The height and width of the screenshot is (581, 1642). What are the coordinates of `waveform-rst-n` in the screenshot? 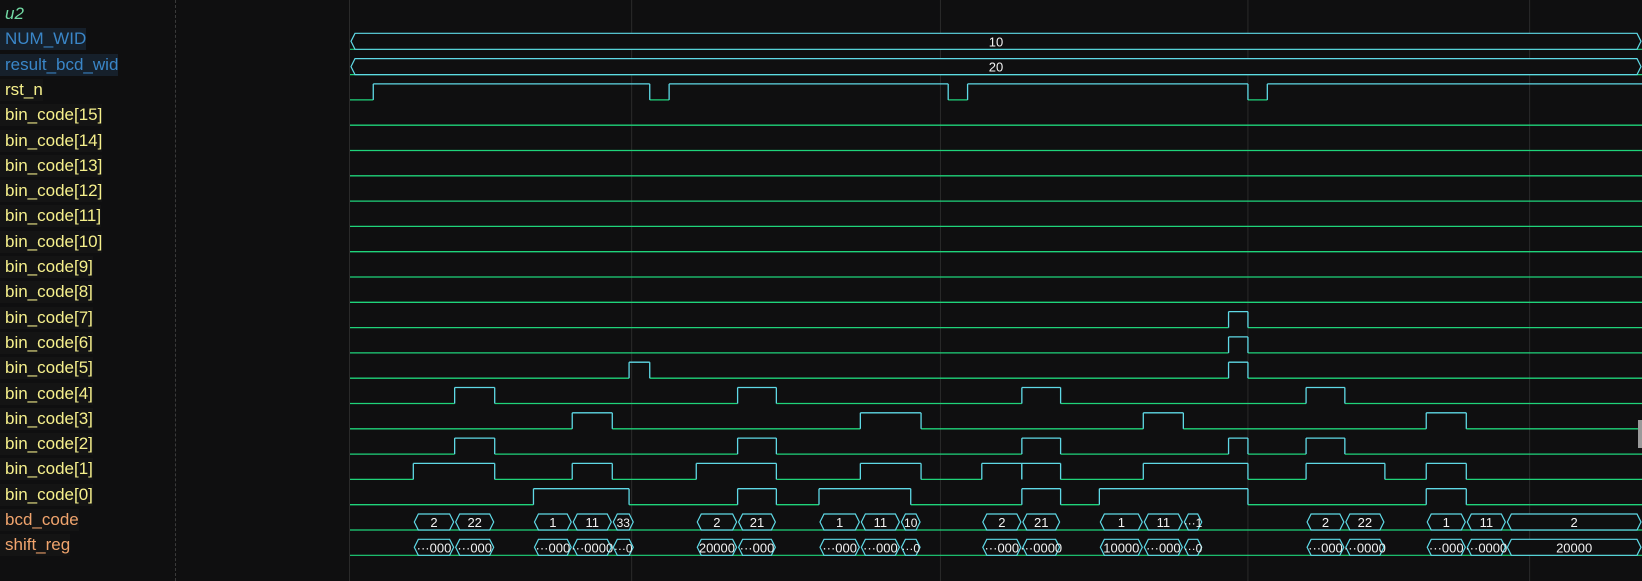 It's located at (996, 92).